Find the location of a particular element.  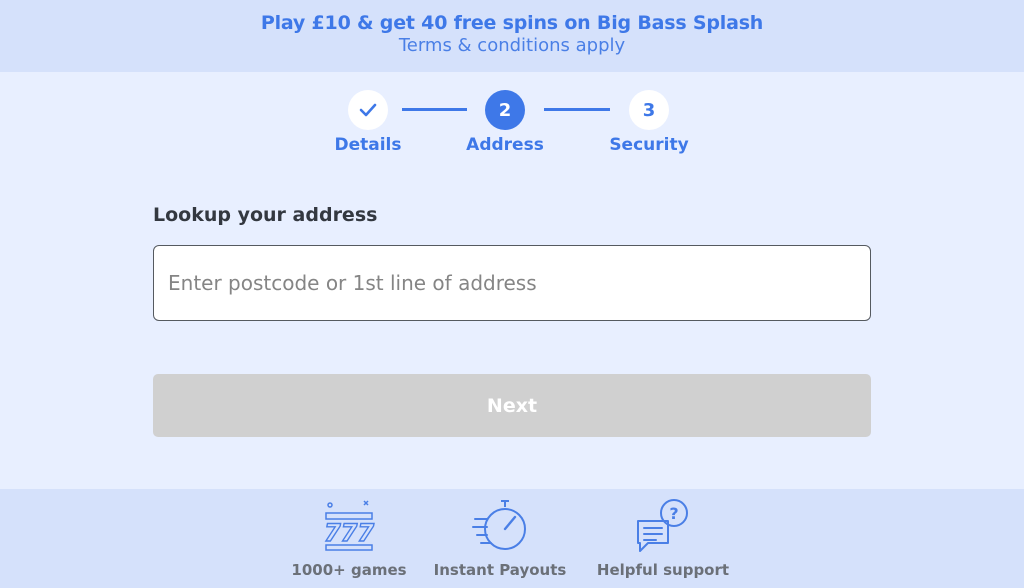

slot-777-icon: 777 is located at coordinates (349, 525).